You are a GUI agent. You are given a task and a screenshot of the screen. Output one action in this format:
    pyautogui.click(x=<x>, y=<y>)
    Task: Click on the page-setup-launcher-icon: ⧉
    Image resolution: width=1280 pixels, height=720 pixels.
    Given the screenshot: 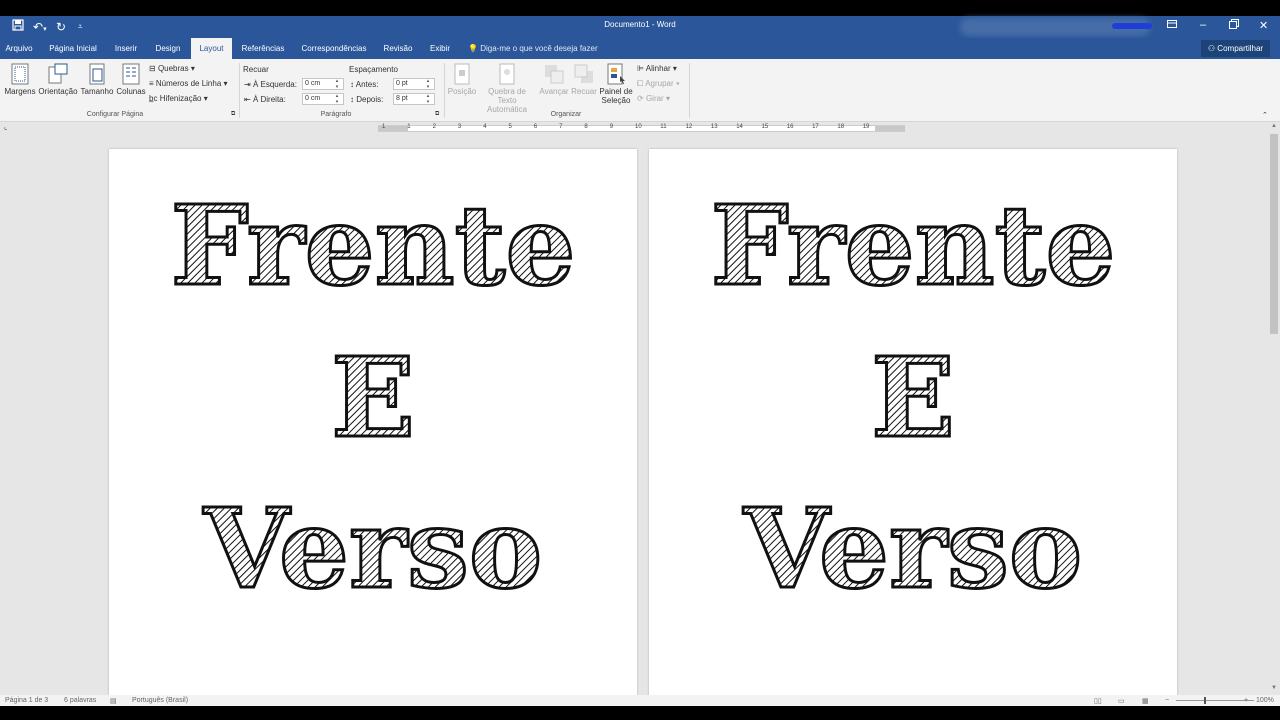 What is the action you would take?
    pyautogui.click(x=233, y=114)
    